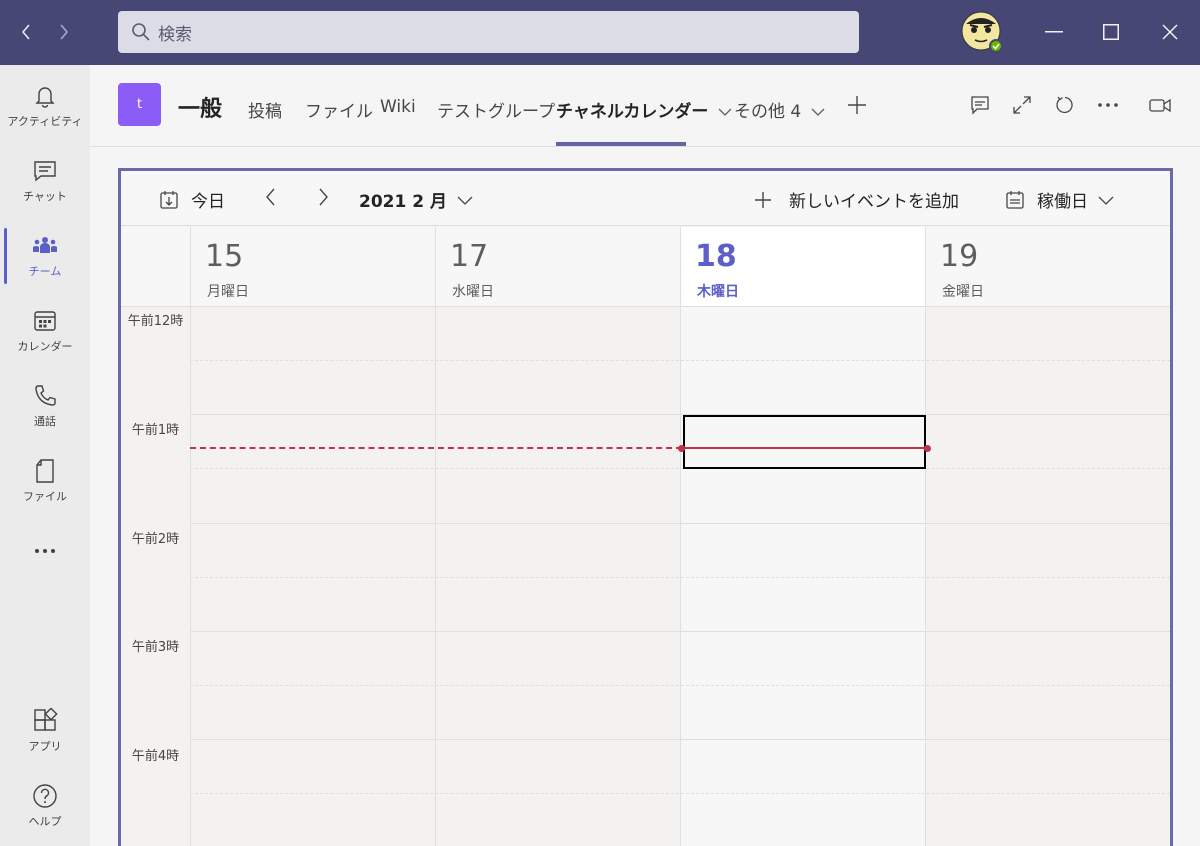 Image resolution: width=1200 pixels, height=846 pixels. Describe the element at coordinates (632, 112) in the screenshot. I see `tab-label: チャネルカレンダー` at that location.